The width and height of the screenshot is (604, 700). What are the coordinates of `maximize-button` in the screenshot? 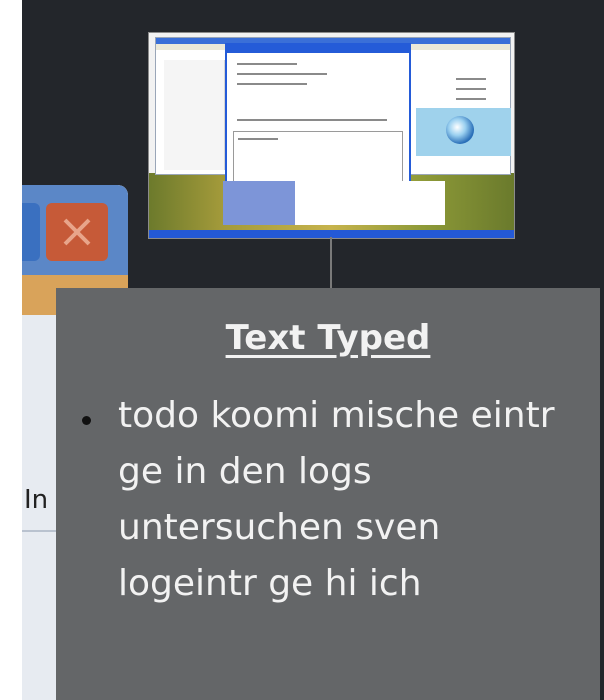 It's located at (31, 232).